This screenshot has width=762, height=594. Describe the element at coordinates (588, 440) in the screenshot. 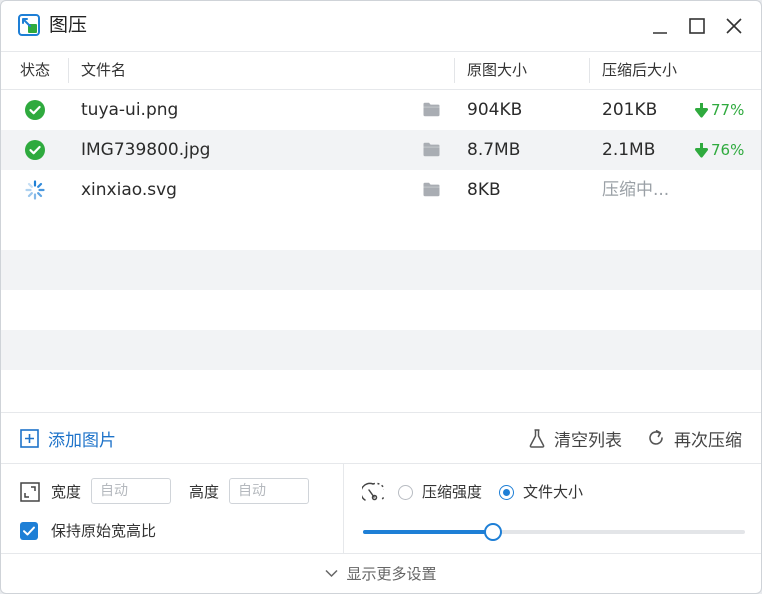

I see `clear-list-label: 清空列表` at that location.